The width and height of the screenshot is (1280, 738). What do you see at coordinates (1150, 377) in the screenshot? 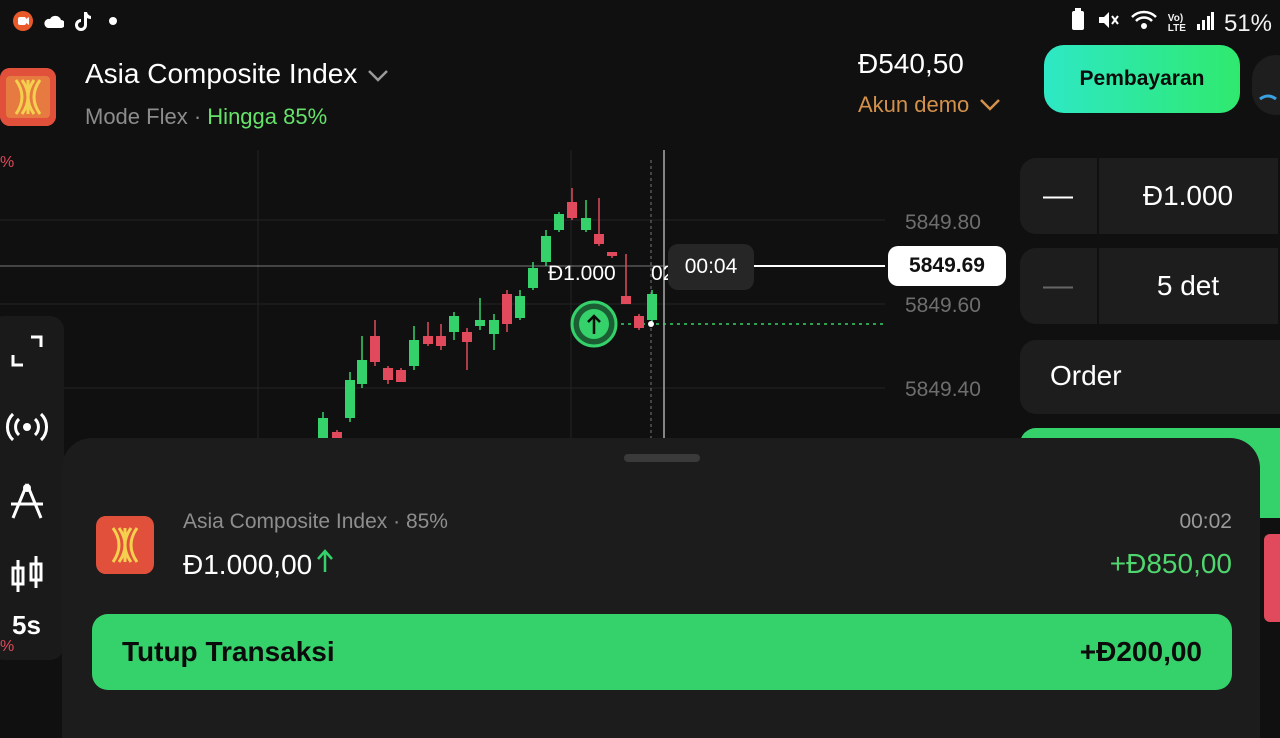
I see `order-toggle: Order` at bounding box center [1150, 377].